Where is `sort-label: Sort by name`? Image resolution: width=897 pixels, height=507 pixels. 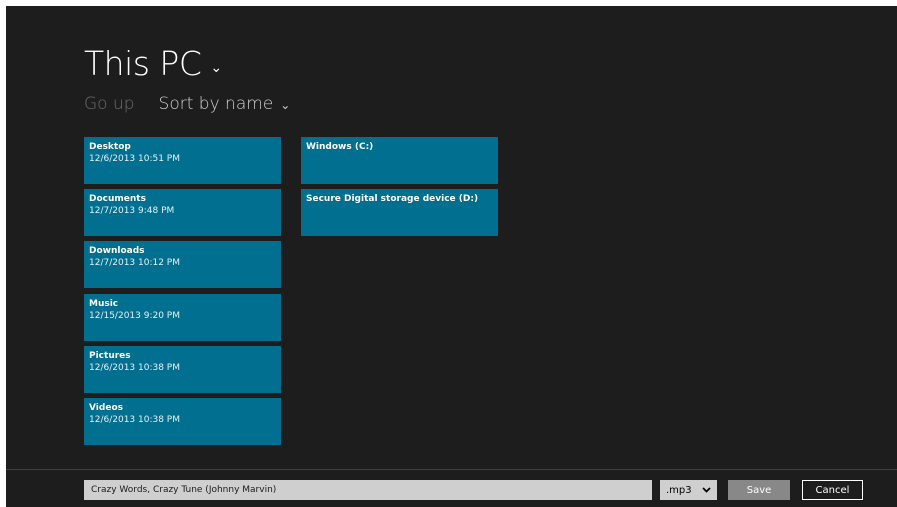
sort-label: Sort by name is located at coordinates (216, 104).